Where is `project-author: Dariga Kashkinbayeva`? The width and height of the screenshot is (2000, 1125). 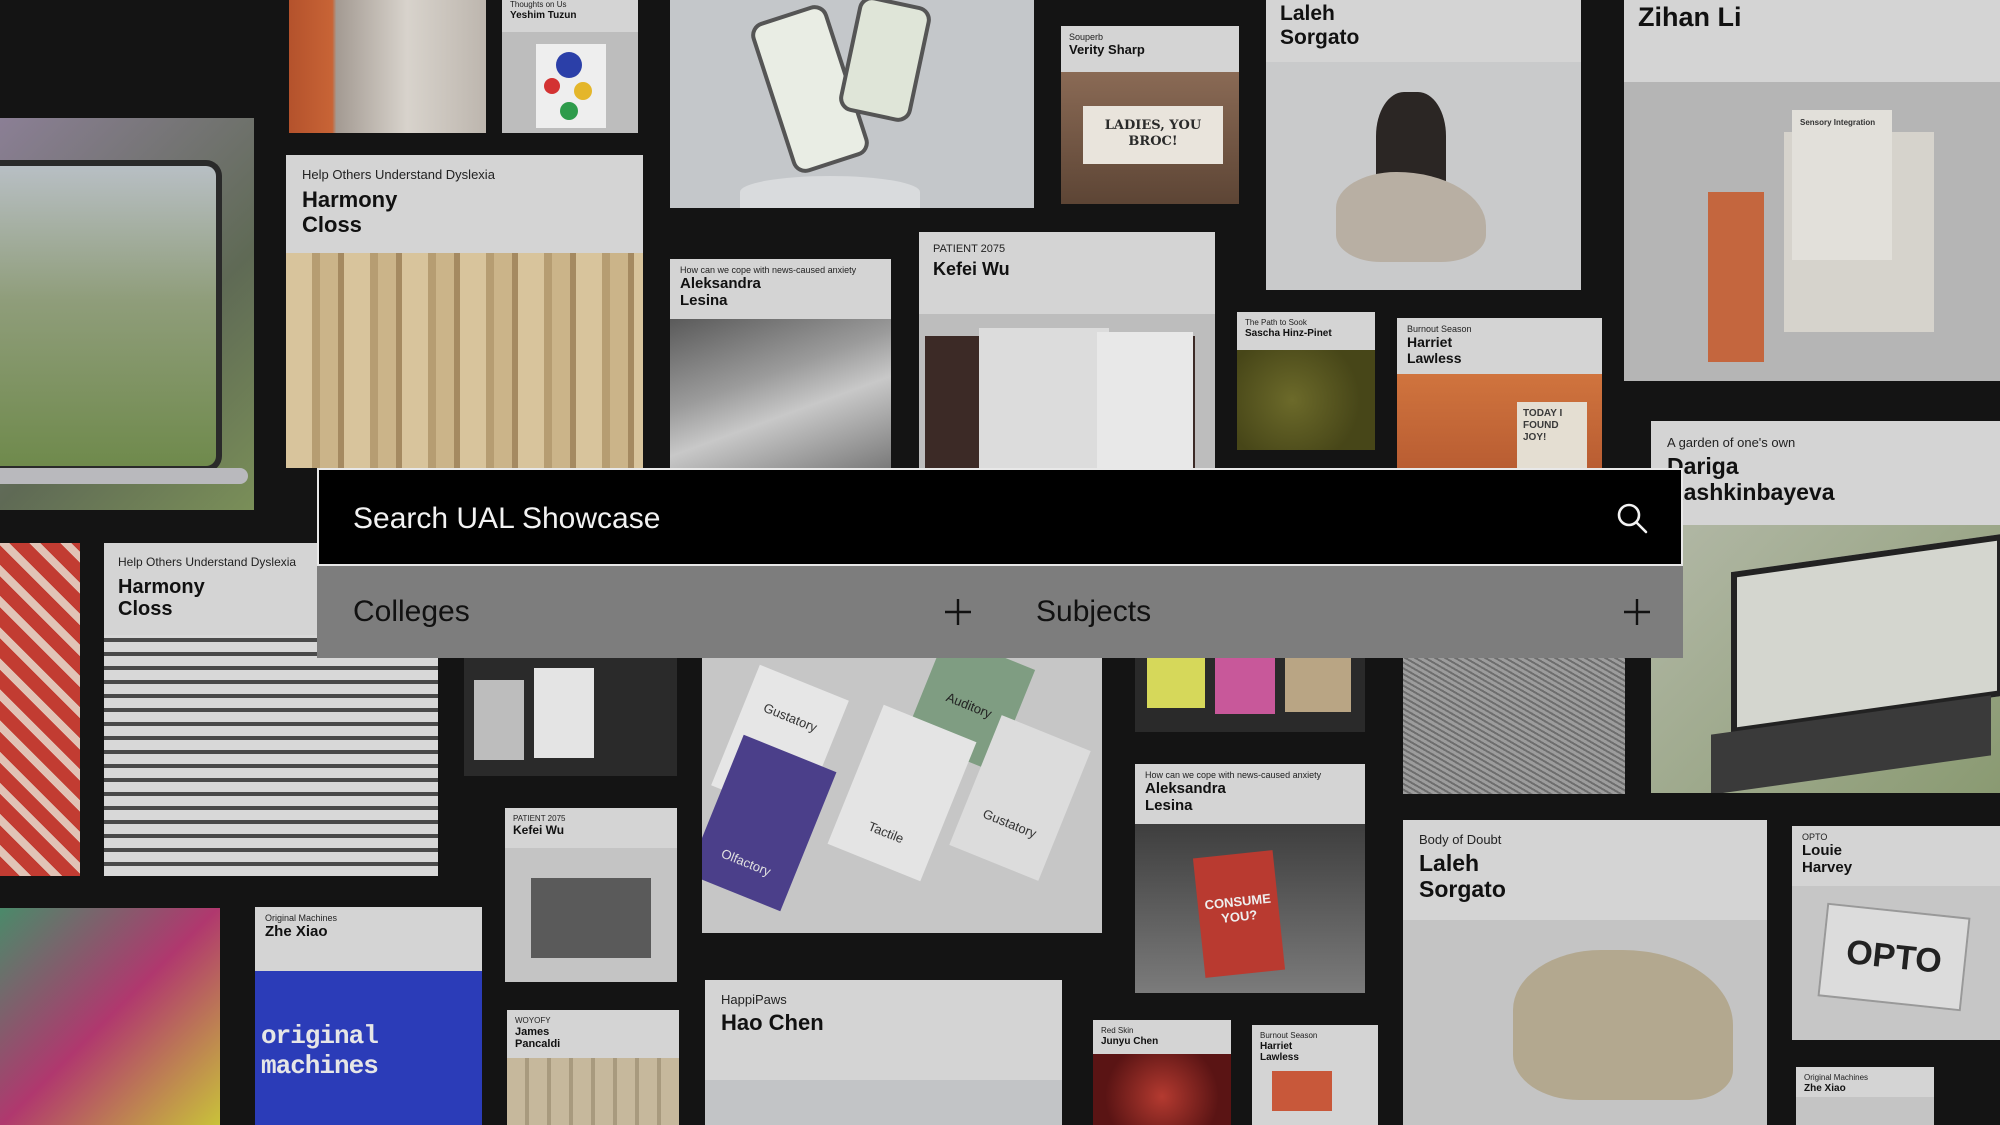
project-author: Dariga Kashkinbayeva is located at coordinates (1751, 479).